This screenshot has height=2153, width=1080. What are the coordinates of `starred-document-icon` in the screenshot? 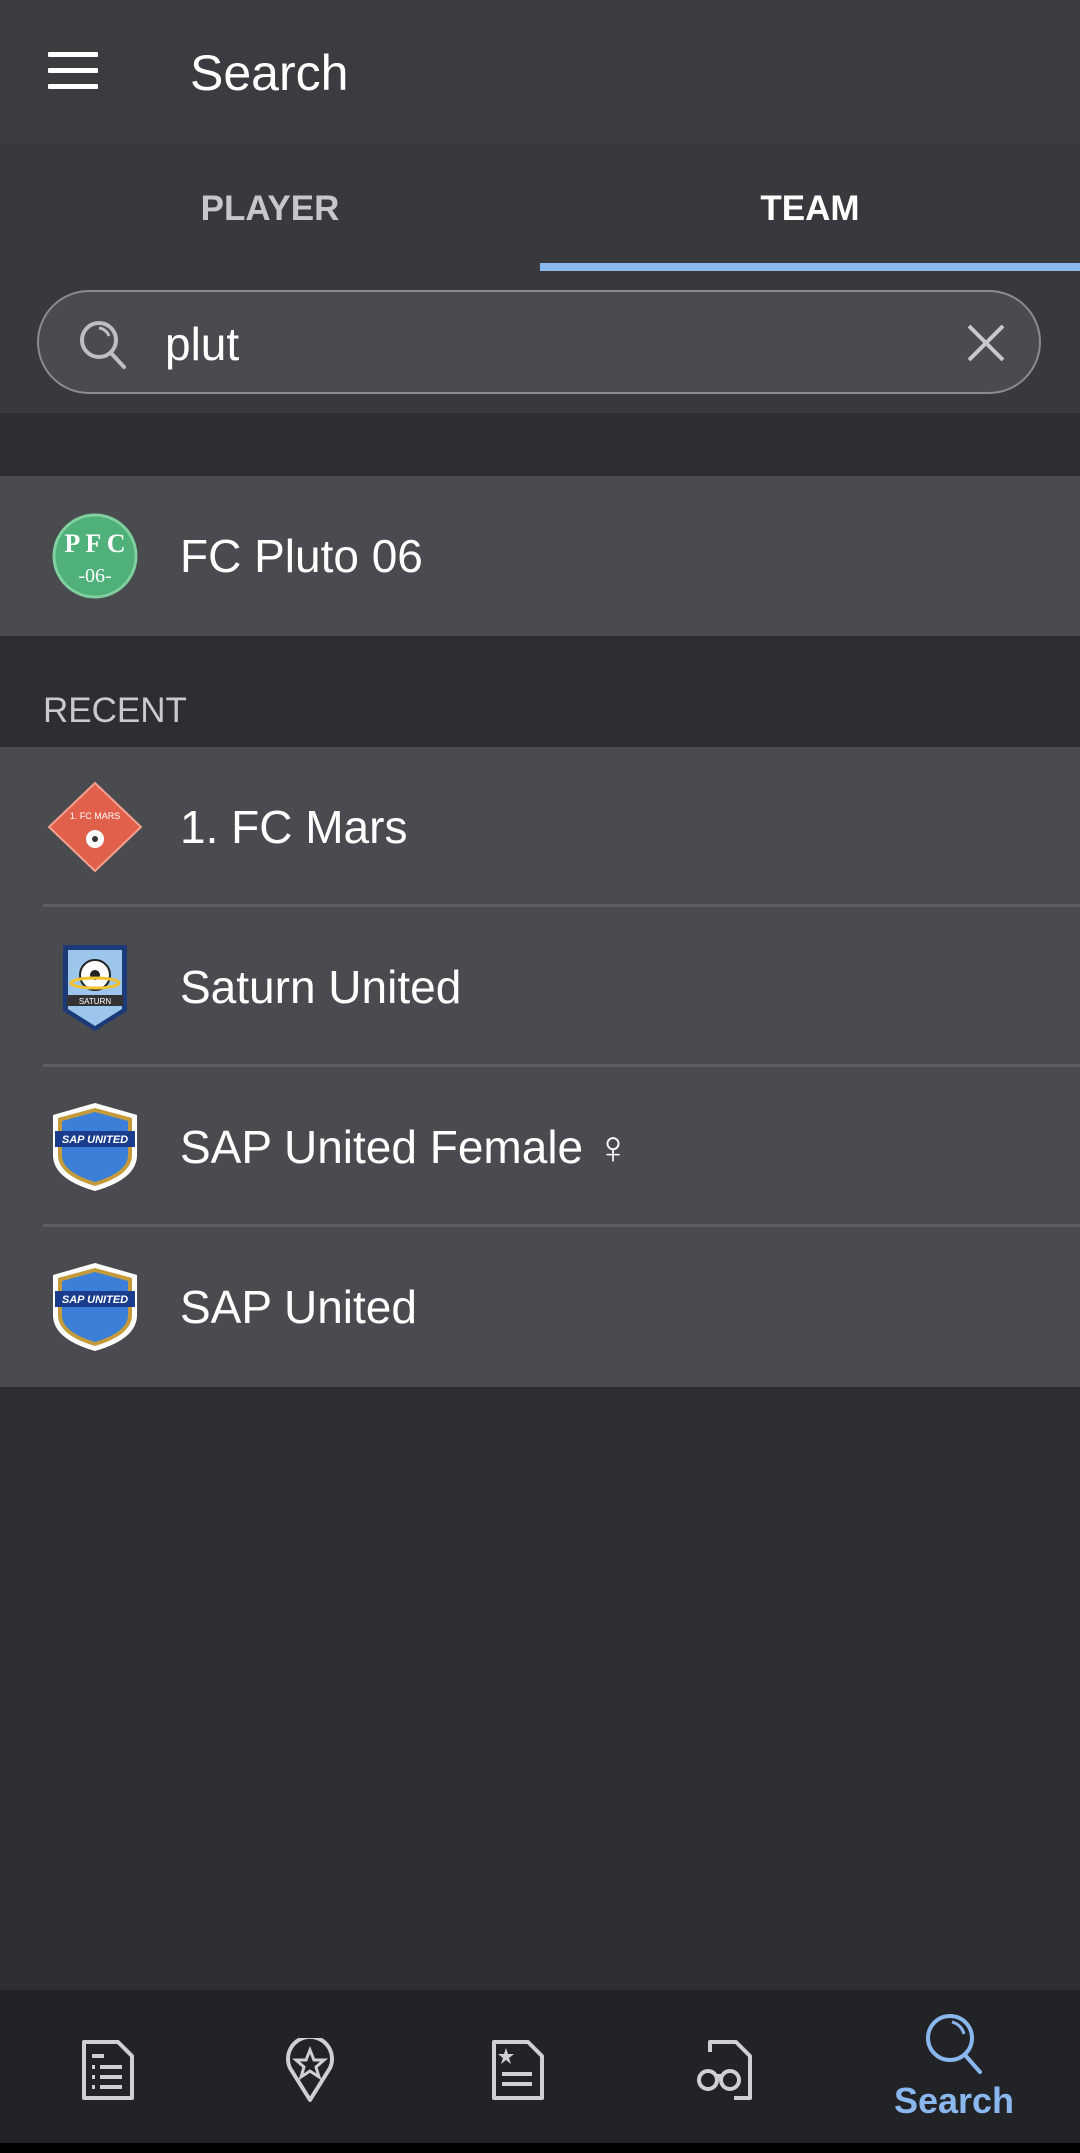 It's located at (518, 2070).